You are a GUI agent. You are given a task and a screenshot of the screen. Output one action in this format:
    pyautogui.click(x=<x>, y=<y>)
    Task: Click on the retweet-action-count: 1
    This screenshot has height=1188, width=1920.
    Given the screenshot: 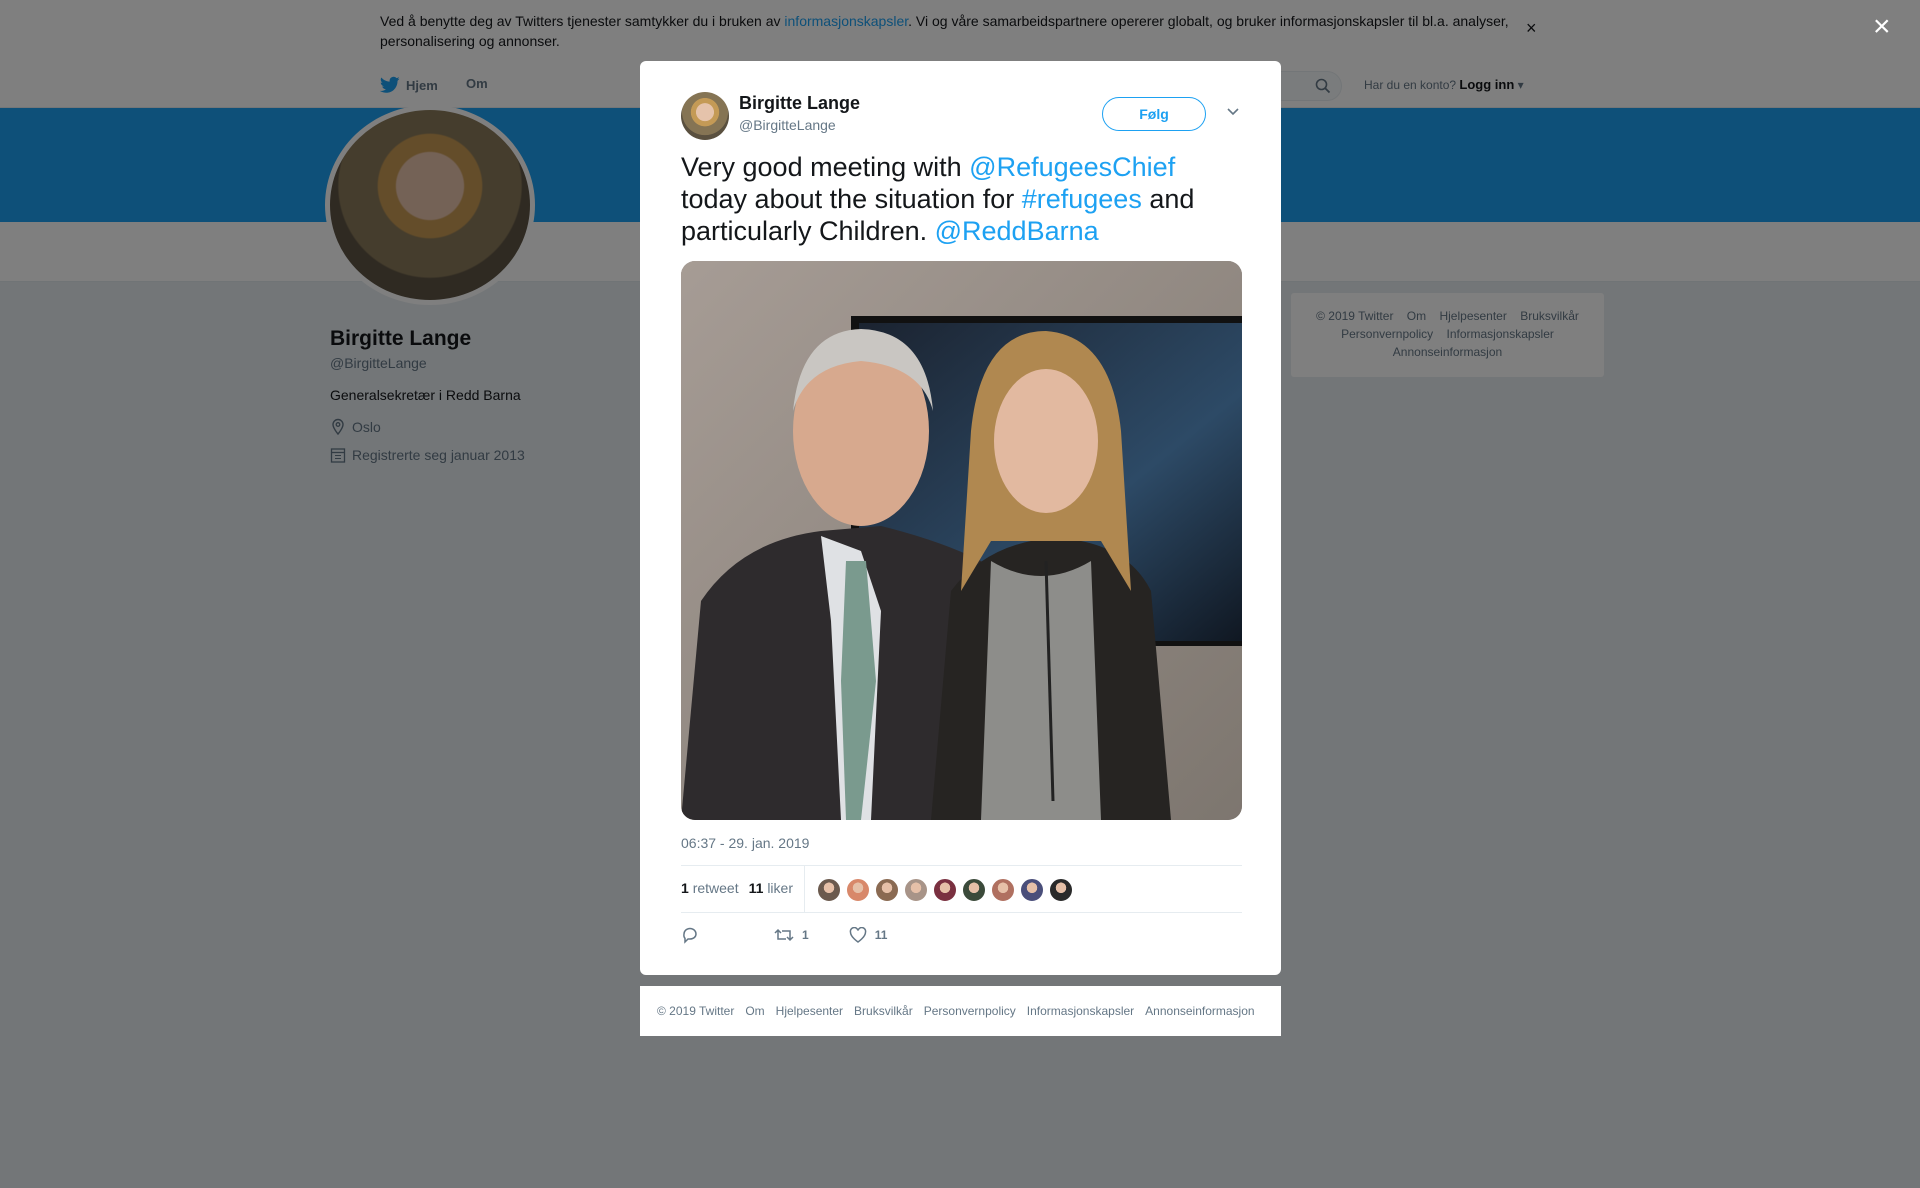 What is the action you would take?
    pyautogui.click(x=805, y=935)
    